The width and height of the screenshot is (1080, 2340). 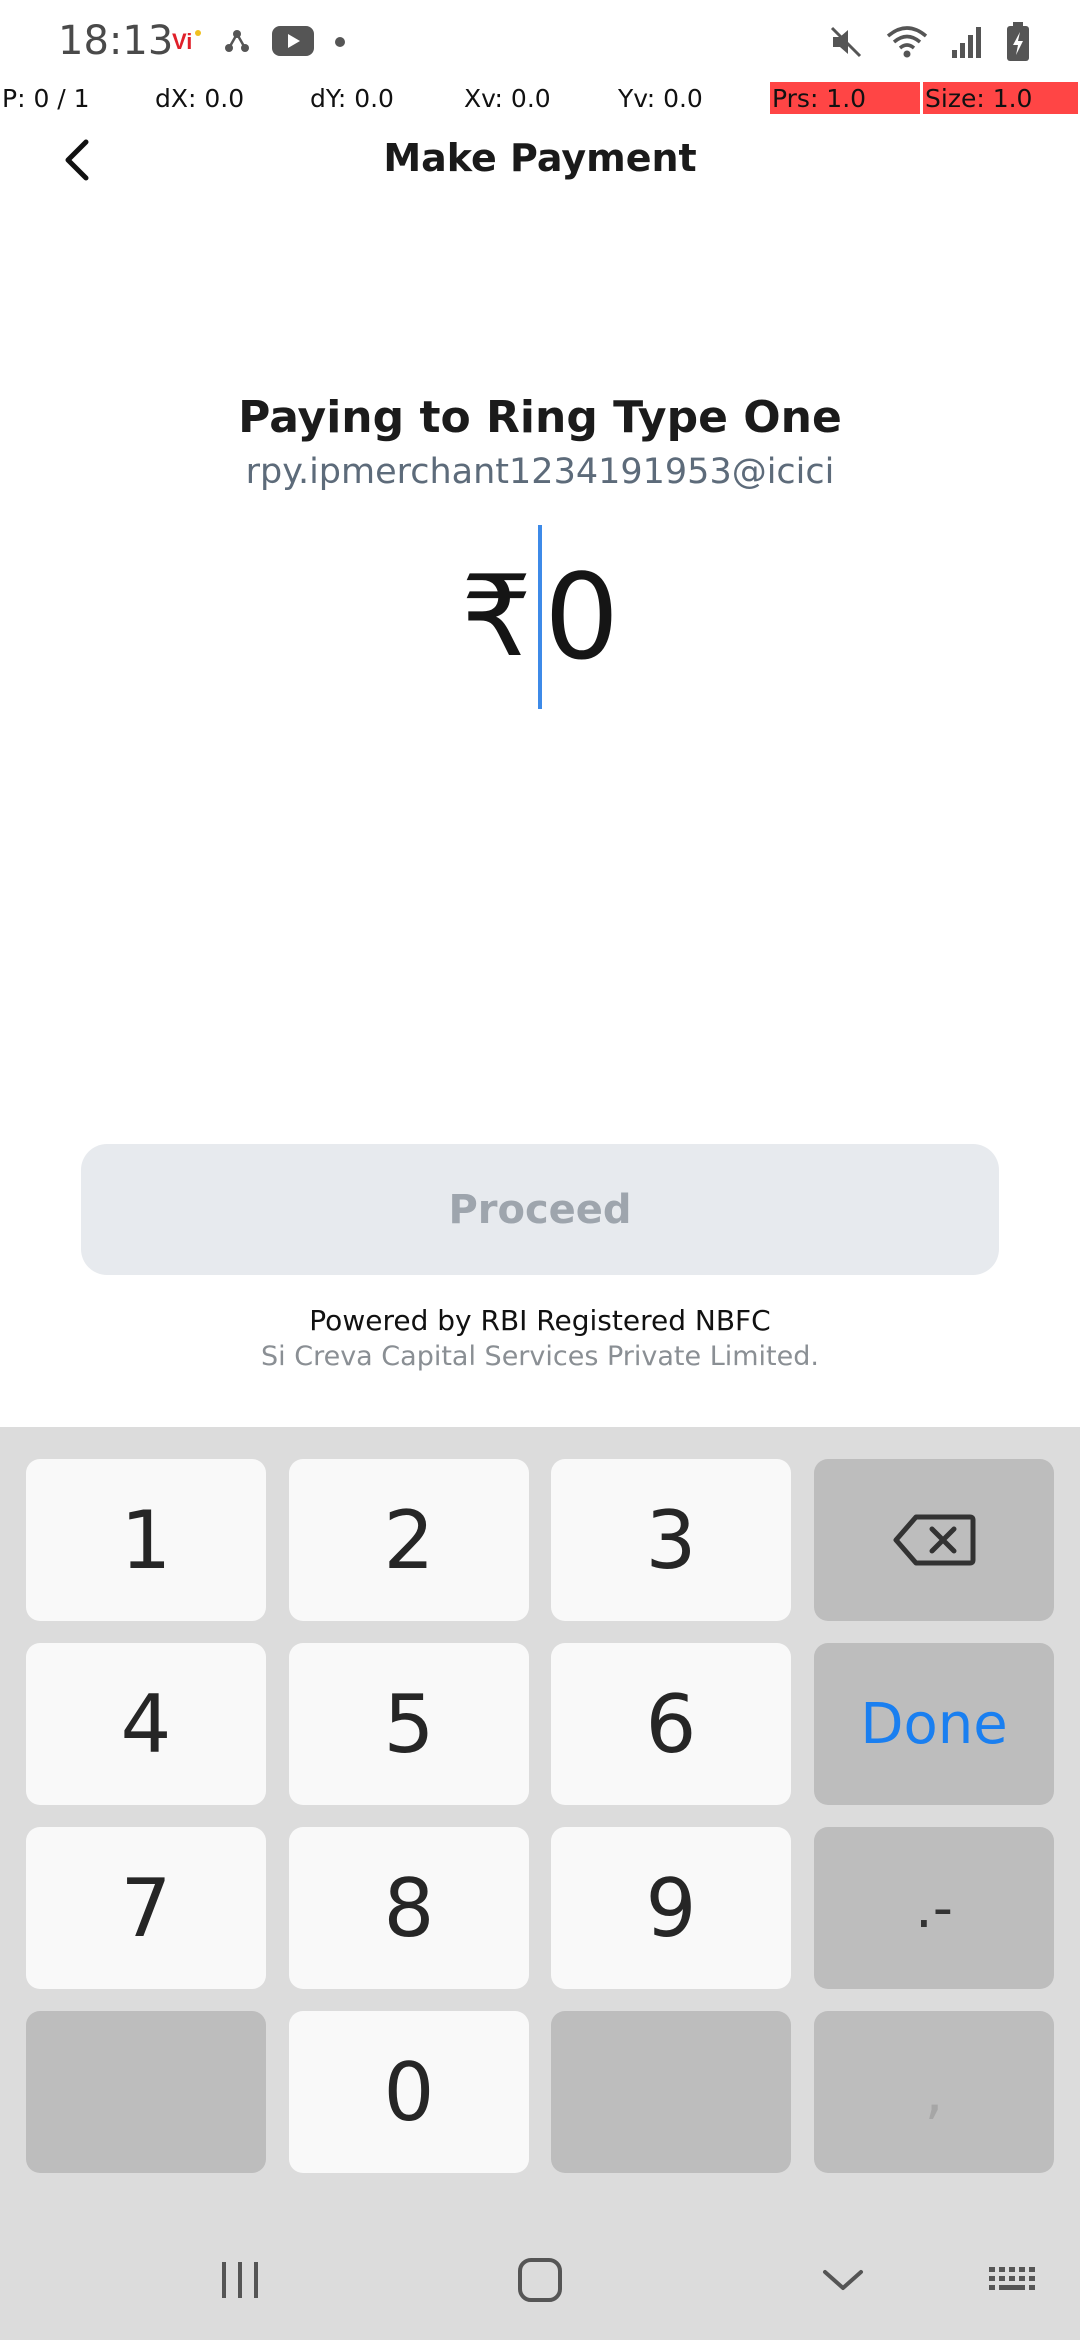 I want to click on text-cursor, so click(x=540, y=617).